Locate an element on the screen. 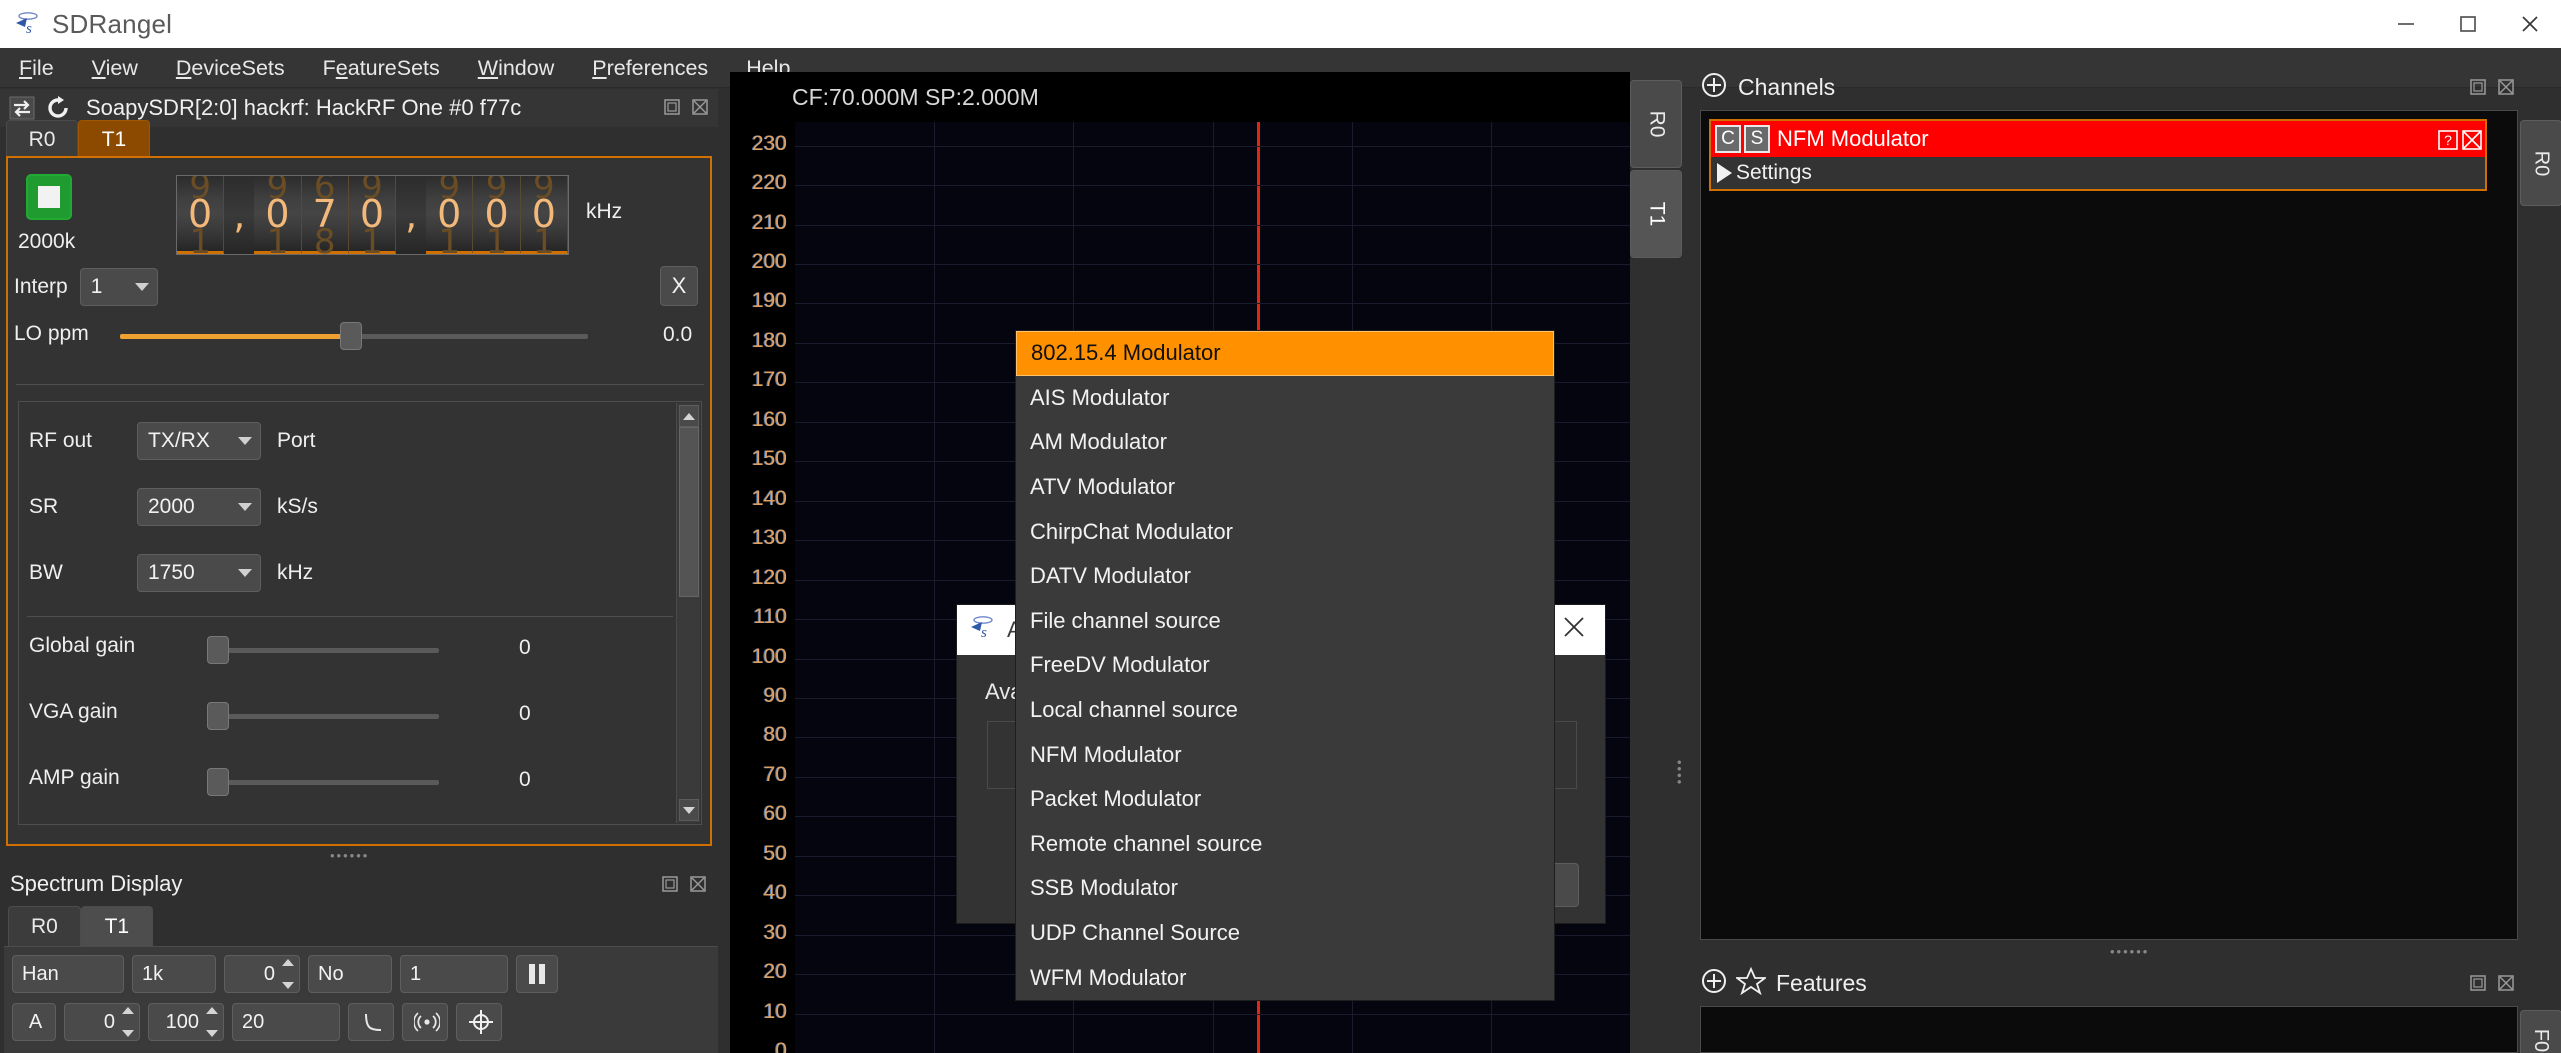 This screenshot has width=2561, height=1053. channel-chip-c: C is located at coordinates (1728, 139).